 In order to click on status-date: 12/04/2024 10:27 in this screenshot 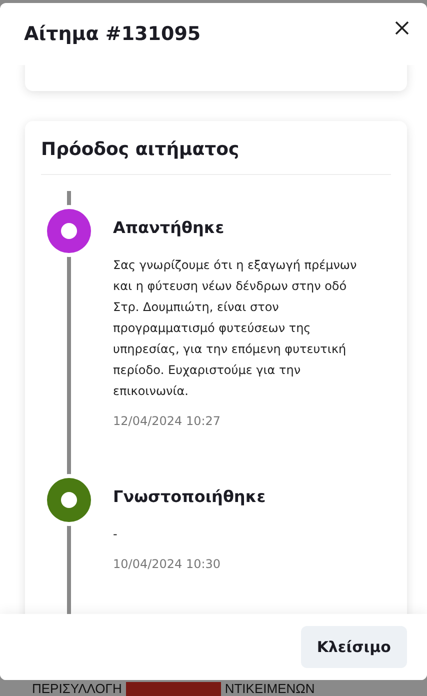, I will do `click(167, 421)`.